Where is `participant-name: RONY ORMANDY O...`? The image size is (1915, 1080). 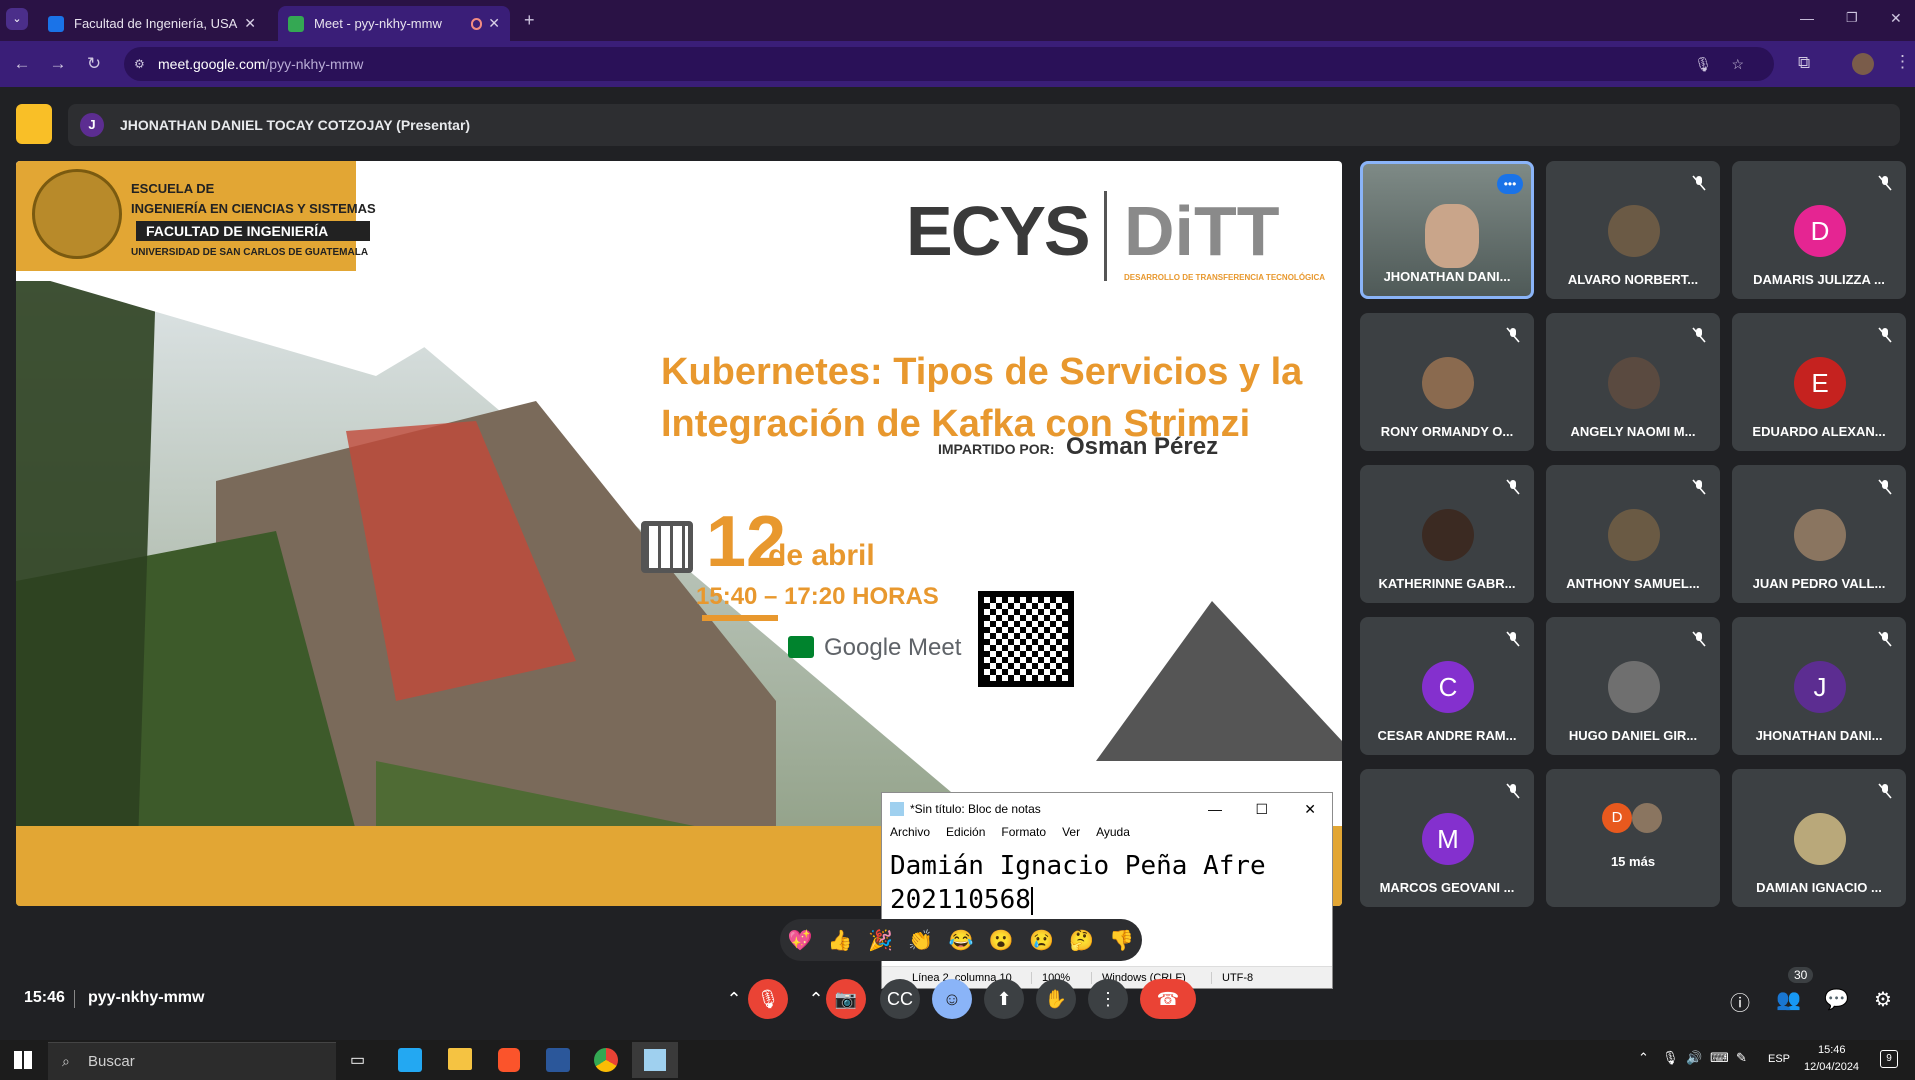 participant-name: RONY ORMANDY O... is located at coordinates (1447, 431).